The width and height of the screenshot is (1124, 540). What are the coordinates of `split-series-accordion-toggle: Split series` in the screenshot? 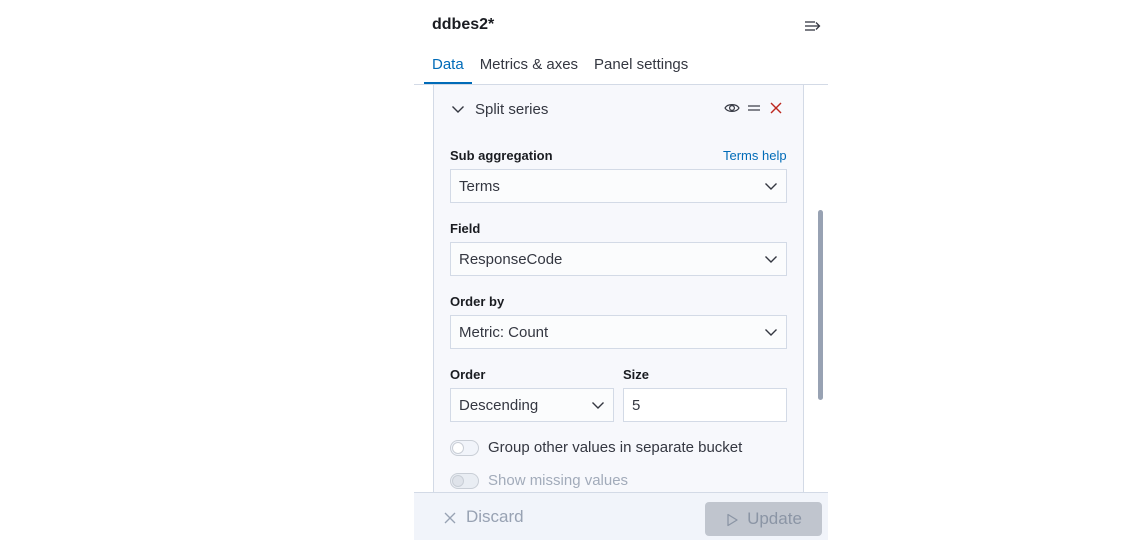 It's located at (499, 109).